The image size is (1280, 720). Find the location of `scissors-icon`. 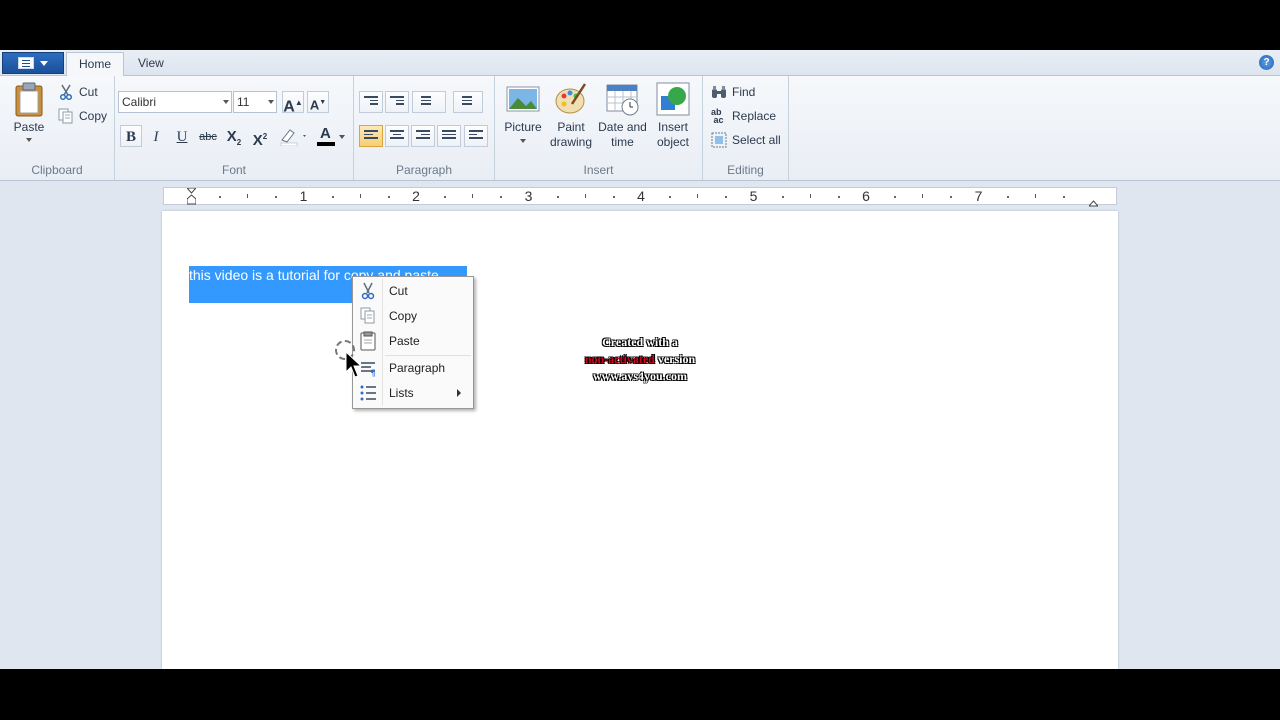

scissors-icon is located at coordinates (66, 92).